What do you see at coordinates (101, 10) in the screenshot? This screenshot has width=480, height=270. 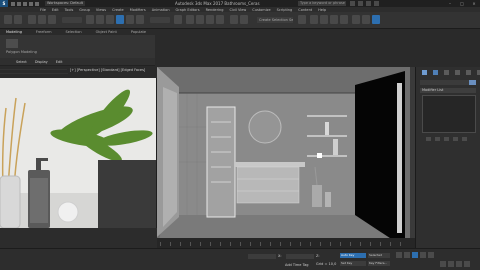 I see `menu-views: Views` at bounding box center [101, 10].